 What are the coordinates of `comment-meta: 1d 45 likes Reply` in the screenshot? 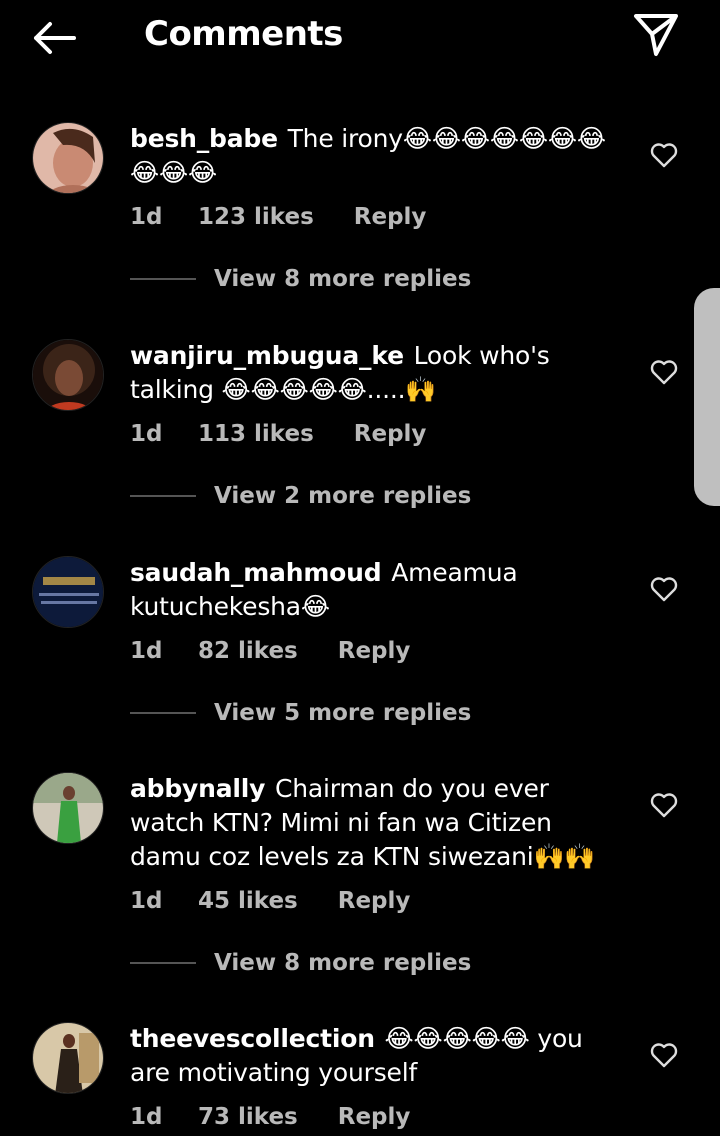 It's located at (380, 901).